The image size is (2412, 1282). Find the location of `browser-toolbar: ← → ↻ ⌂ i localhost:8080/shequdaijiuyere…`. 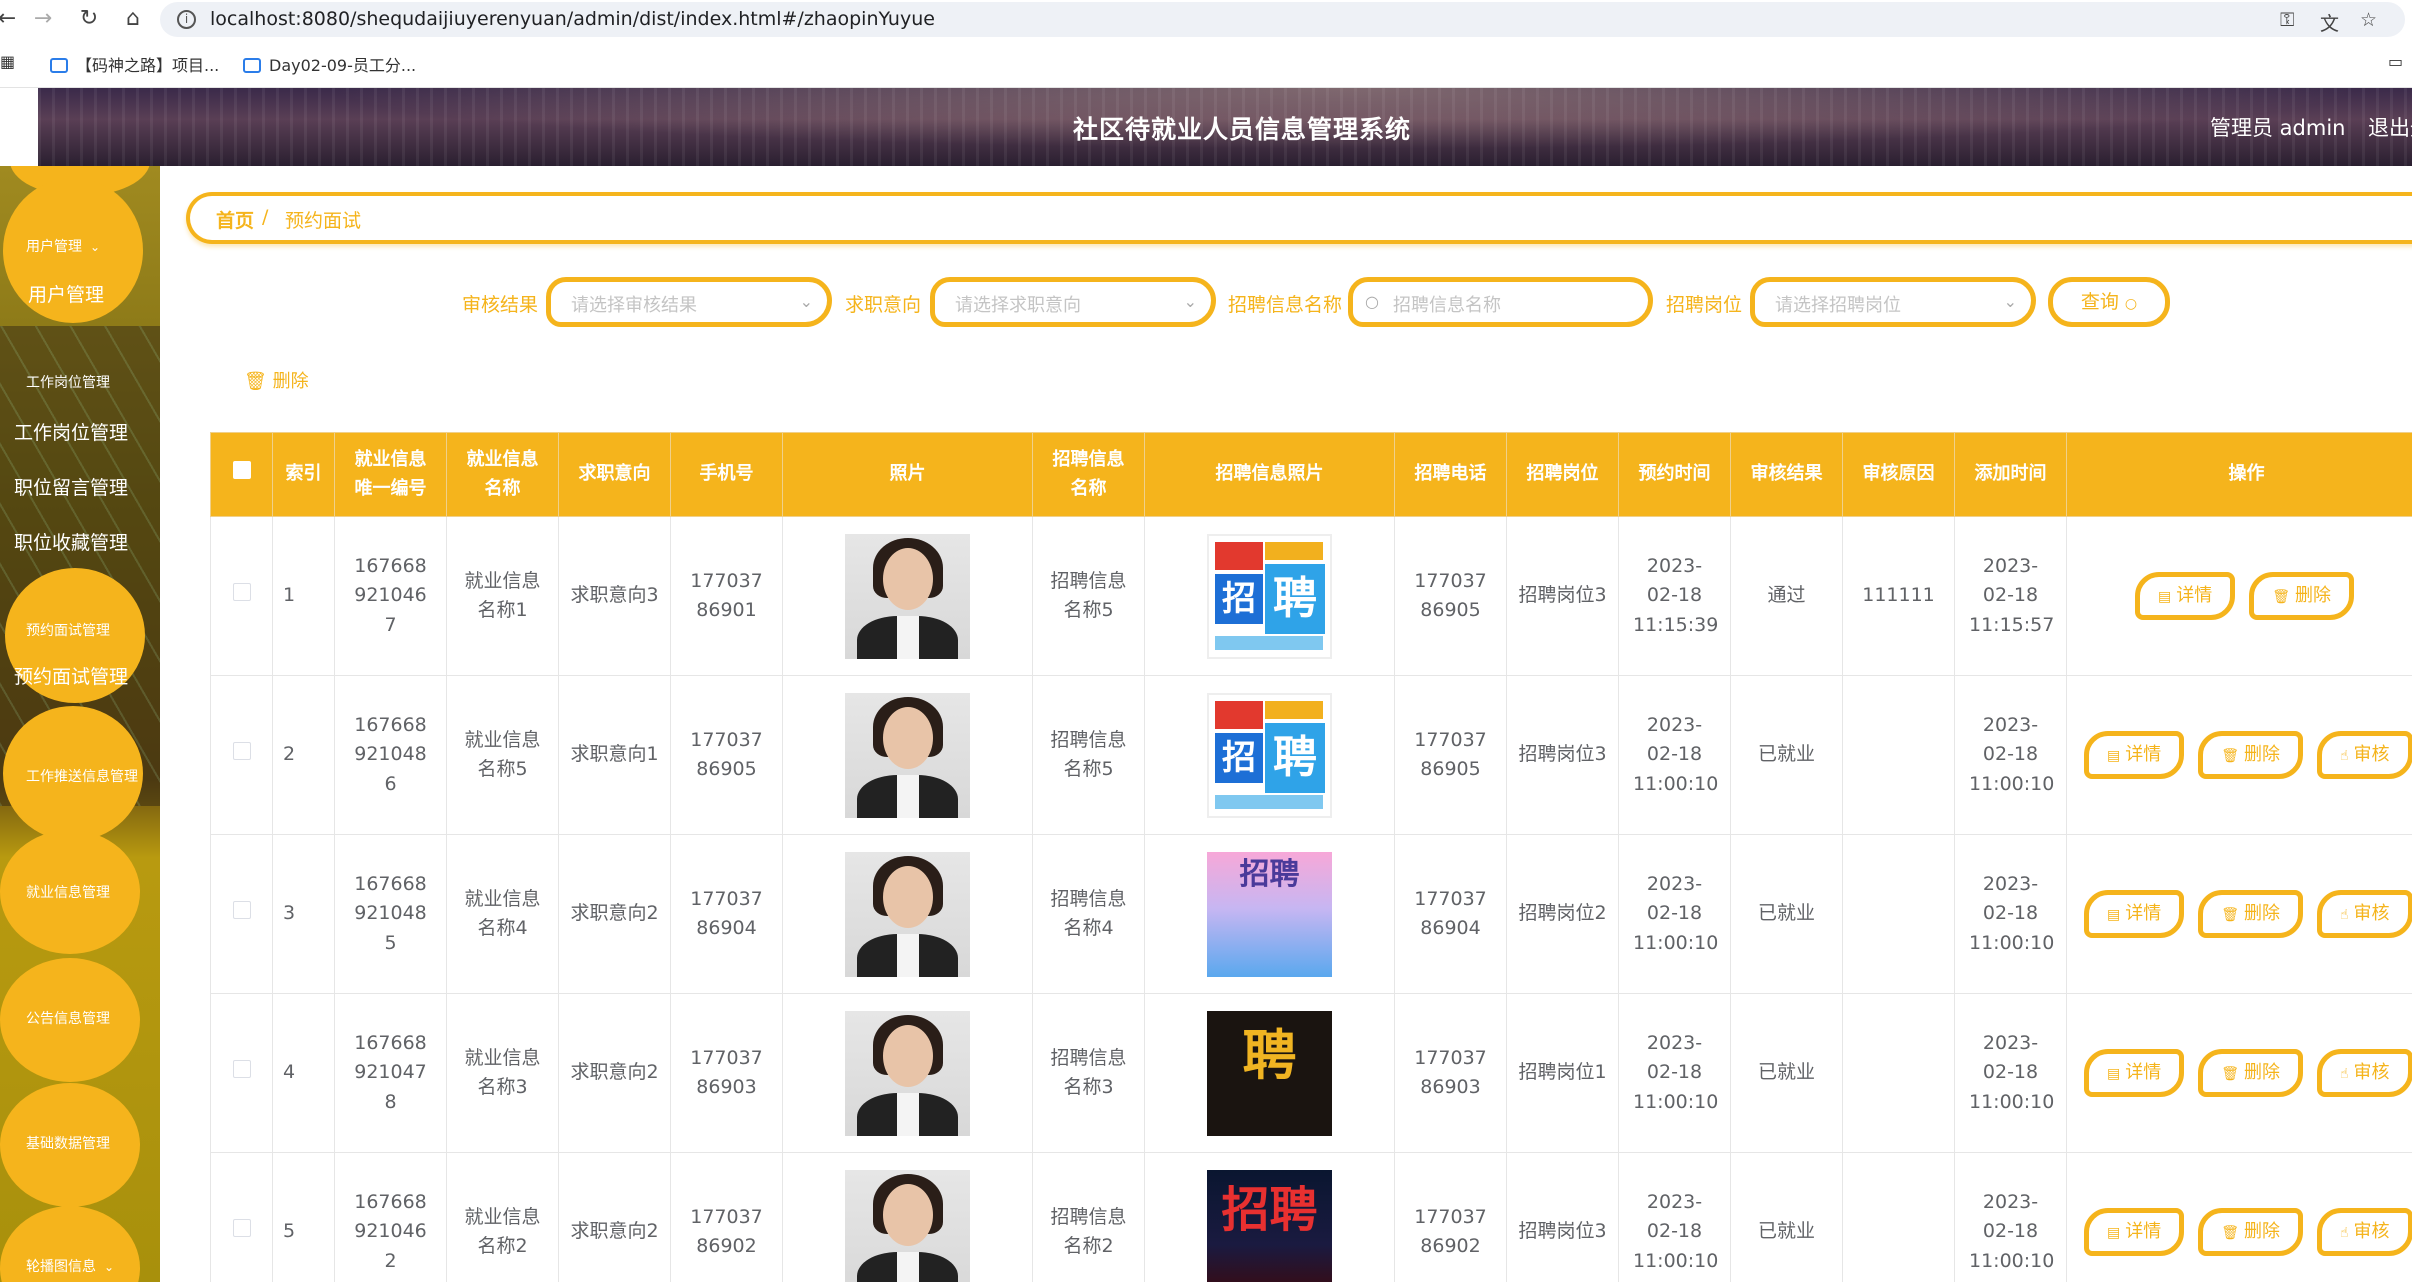

browser-toolbar: ← → ↻ ⌂ i localhost:8080/shequdaijiuyere… is located at coordinates (1206, 20).